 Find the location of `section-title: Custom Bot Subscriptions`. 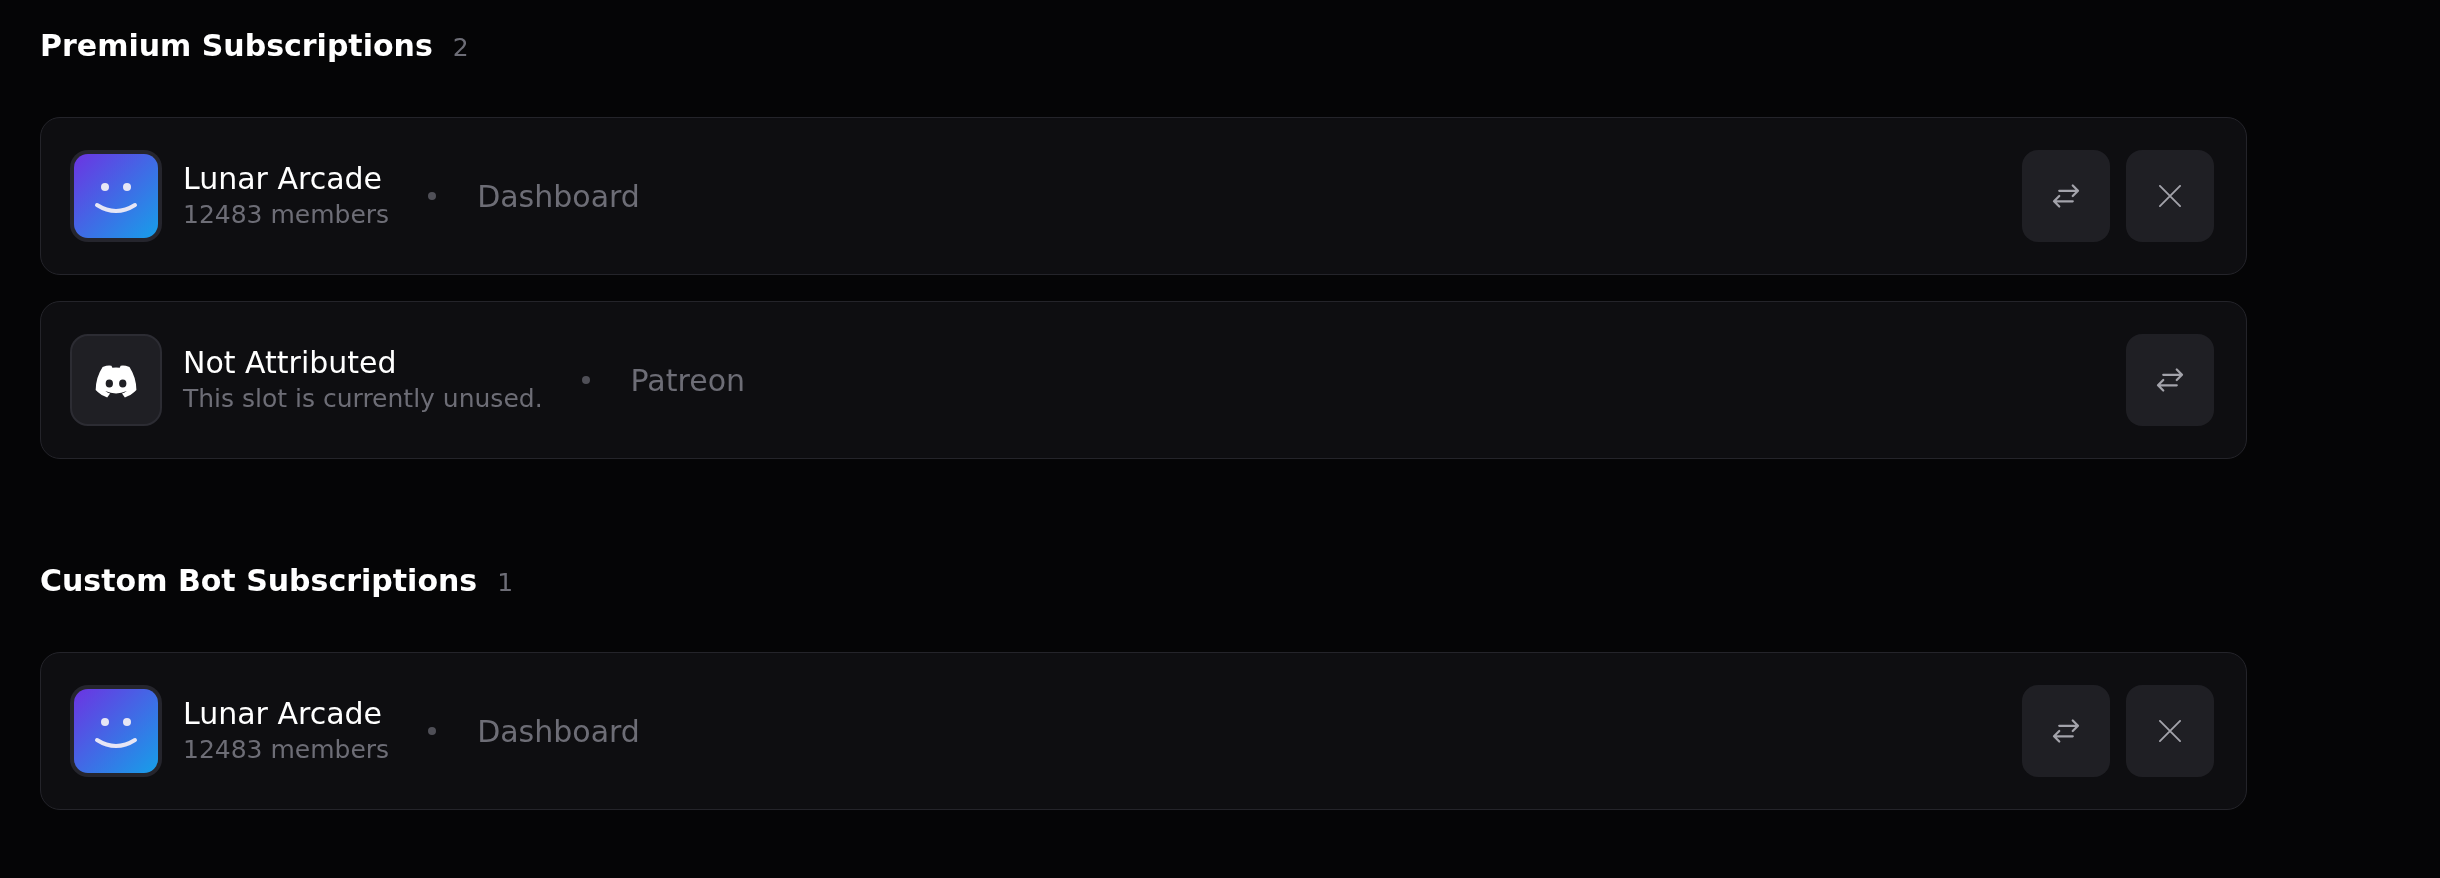

section-title: Custom Bot Subscriptions is located at coordinates (259, 581).